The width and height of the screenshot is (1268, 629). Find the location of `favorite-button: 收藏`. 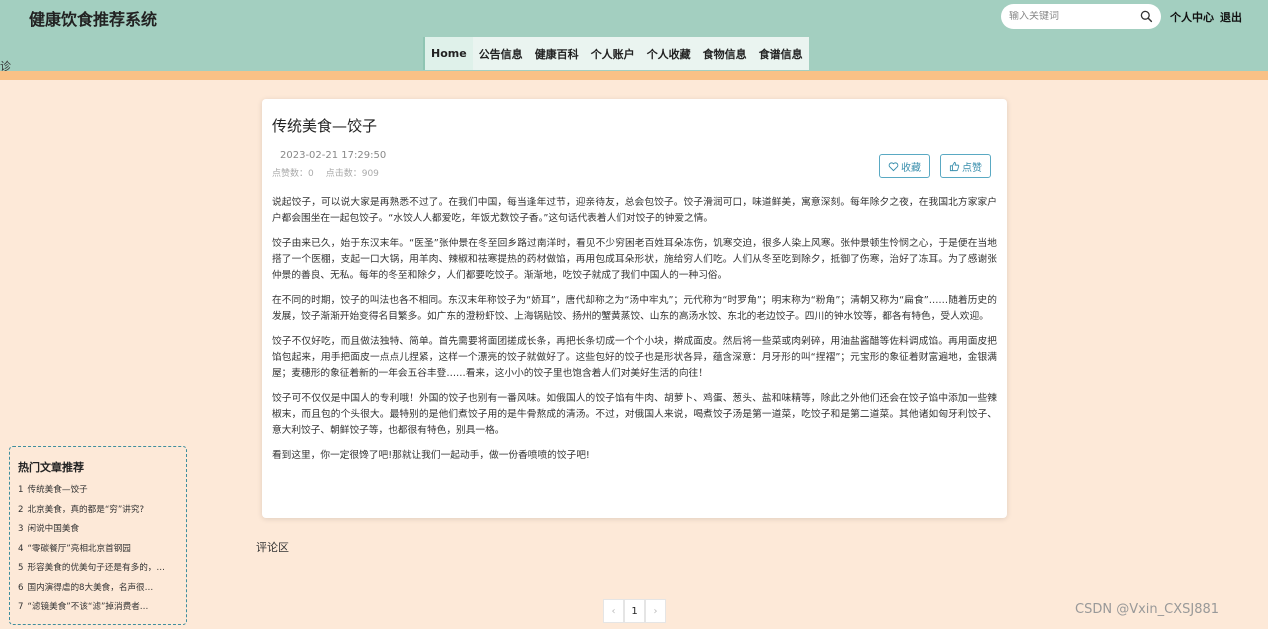

favorite-button: 收藏 is located at coordinates (904, 166).